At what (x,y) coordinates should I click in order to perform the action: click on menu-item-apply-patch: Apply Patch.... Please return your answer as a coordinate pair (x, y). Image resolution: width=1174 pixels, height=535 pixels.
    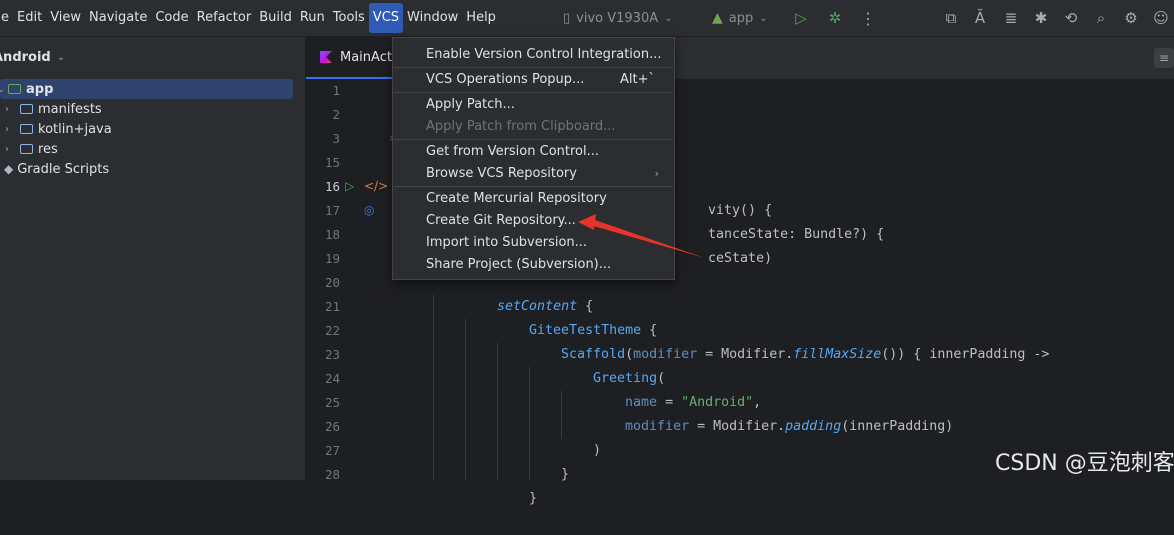
    Looking at the image, I should click on (533, 105).